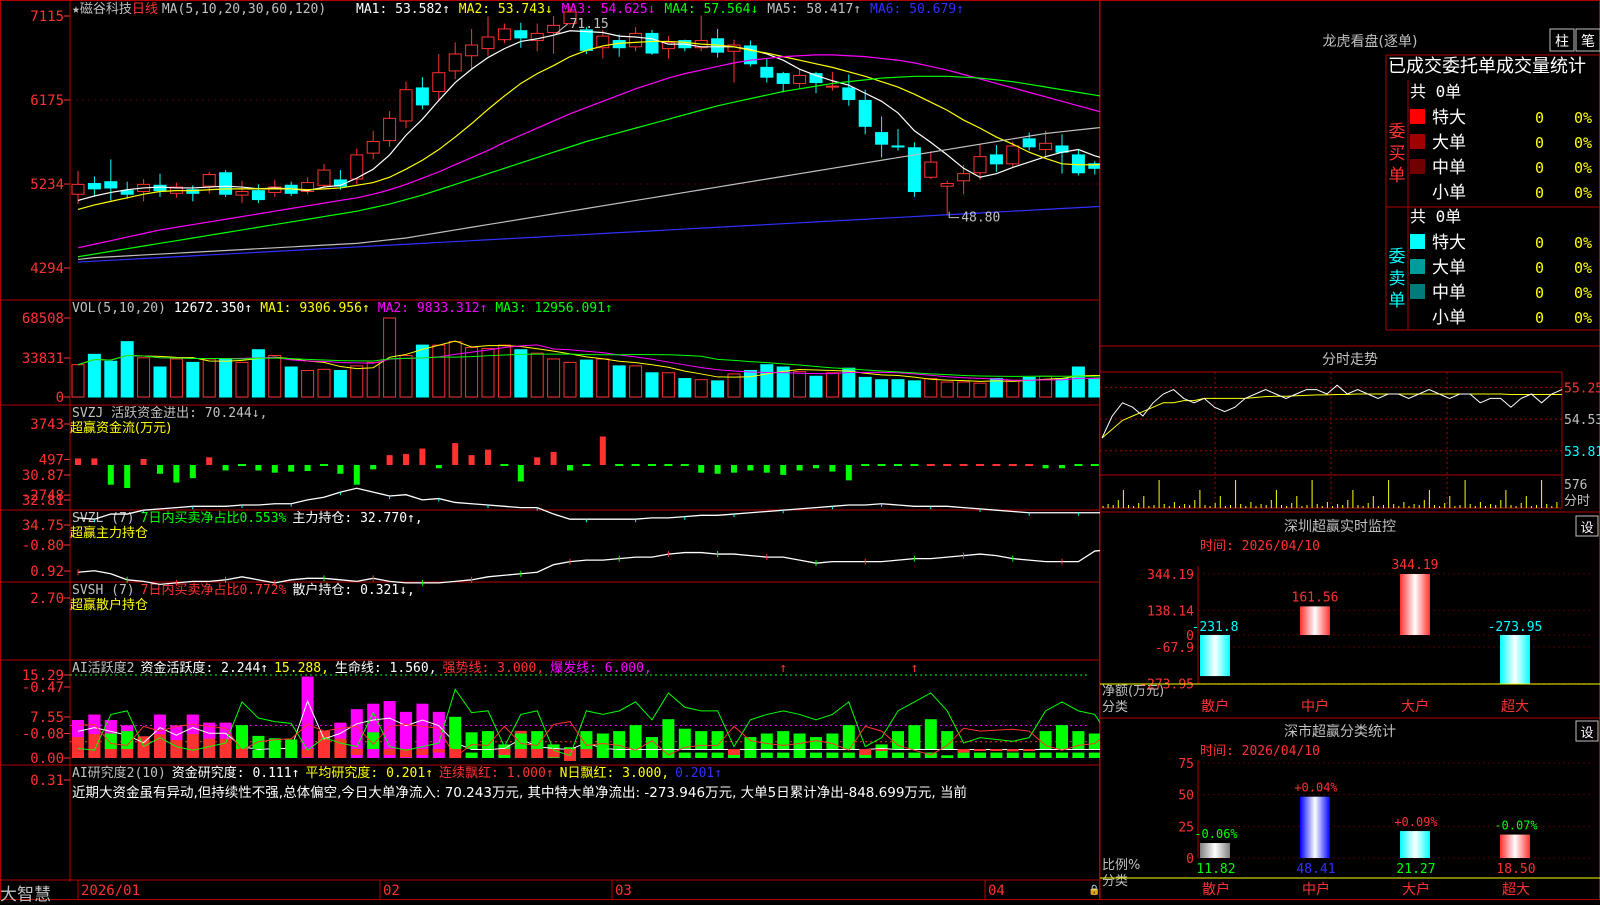 The height and width of the screenshot is (905, 1600). I want to click on aihy-arrow-2: ↑, so click(914, 668).